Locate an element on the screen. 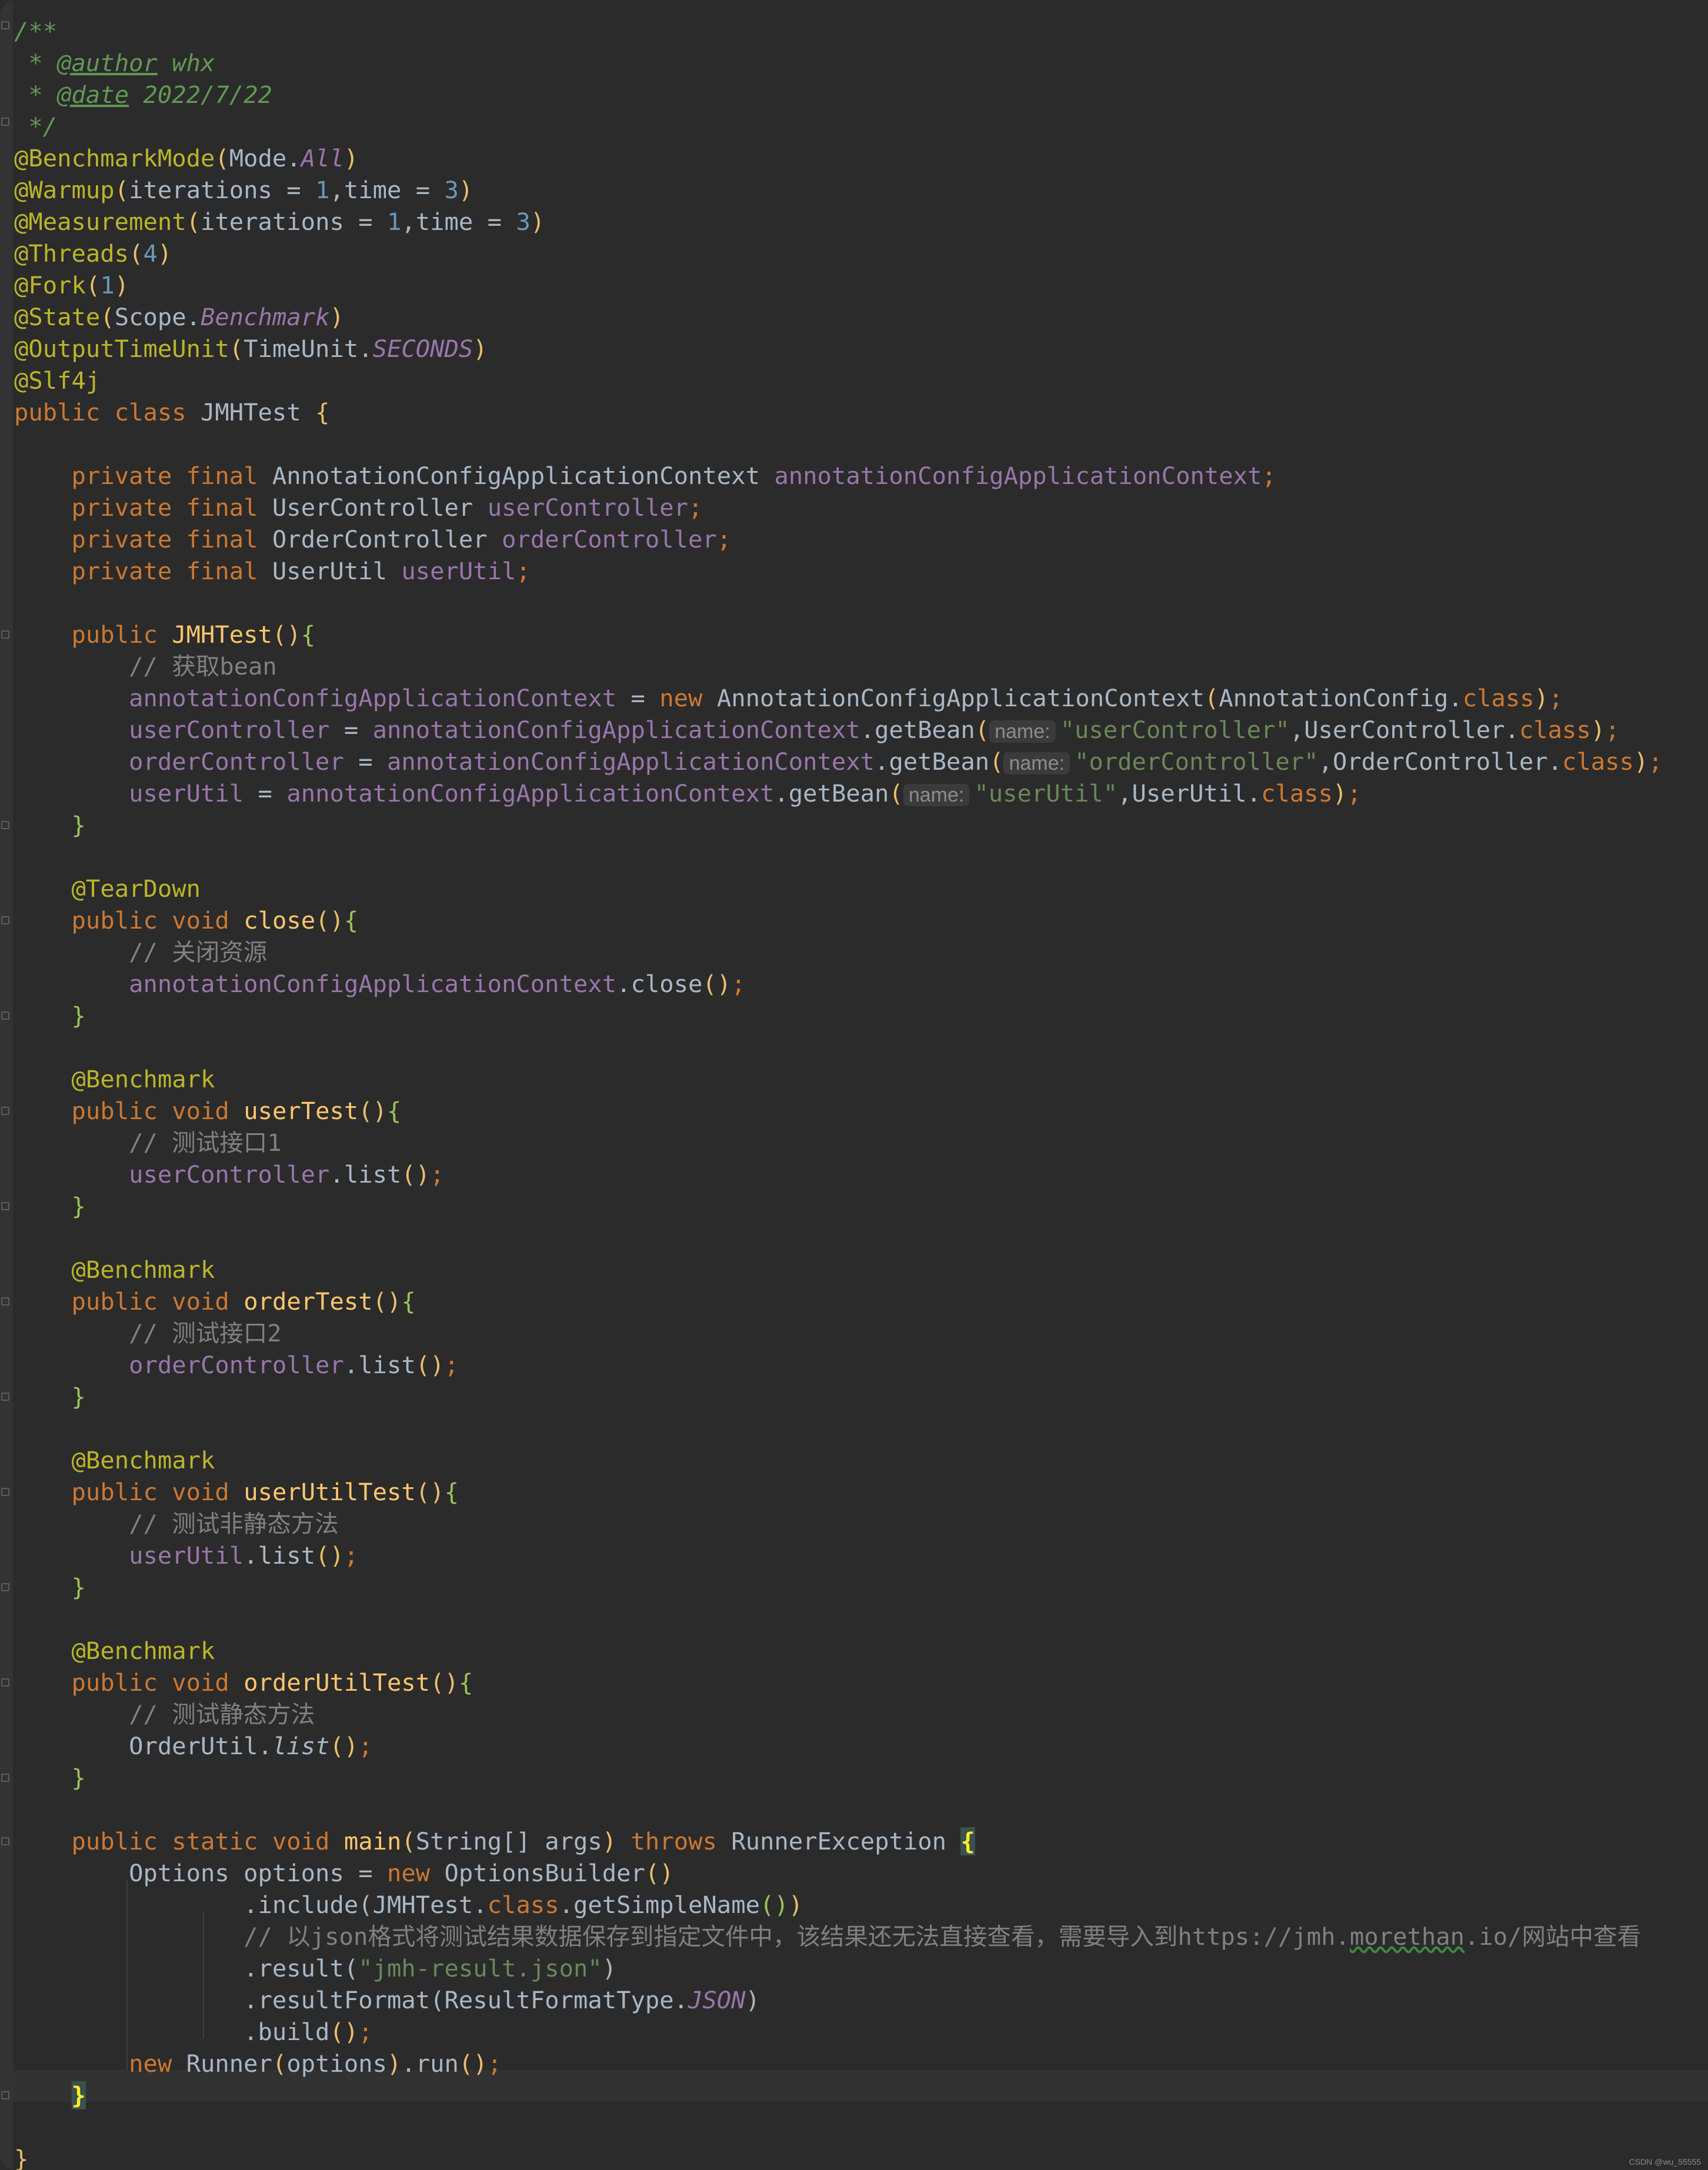 Image resolution: width=1708 pixels, height=2170 pixels. code-line: public void userUtilTest(){ is located at coordinates (236, 1492).